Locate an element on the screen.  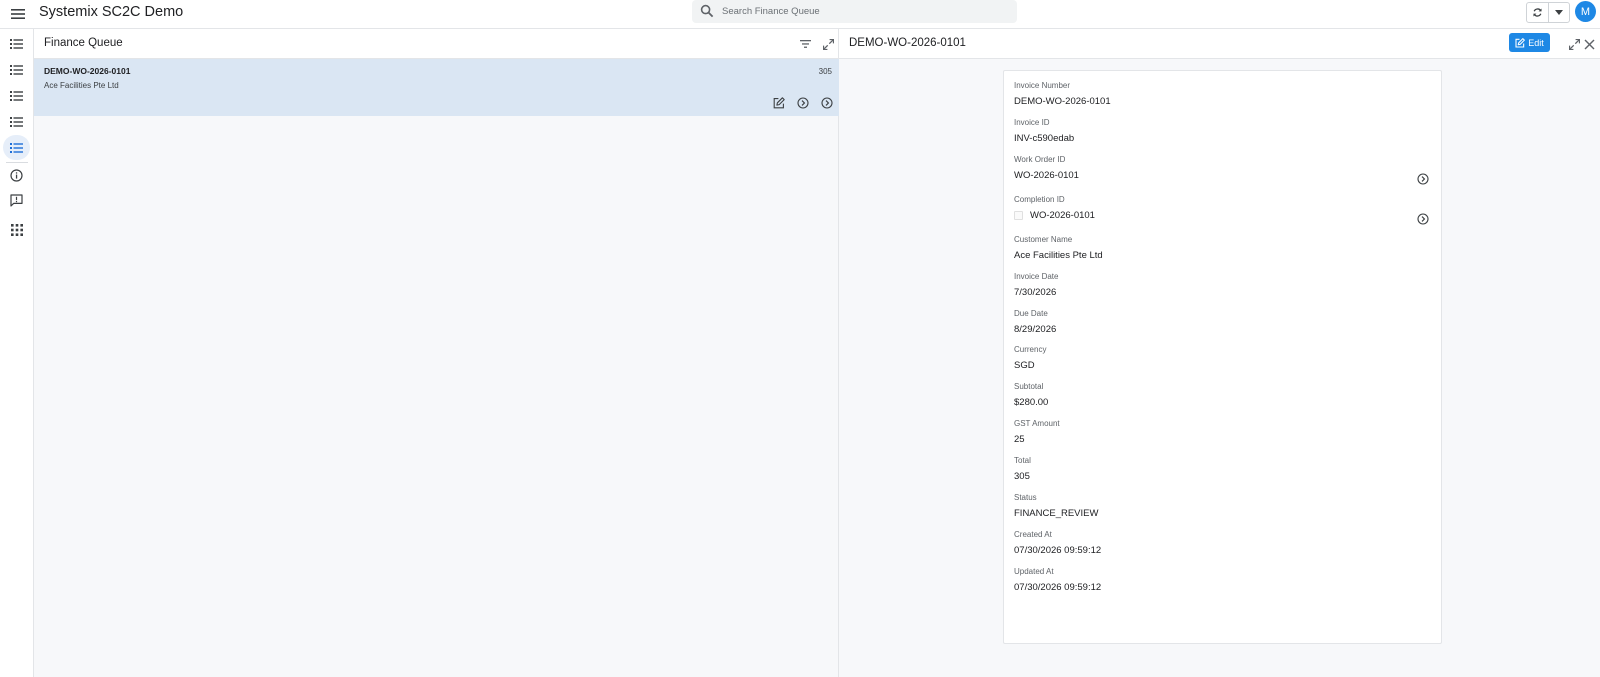
sync-button-group is located at coordinates (1548, 12).